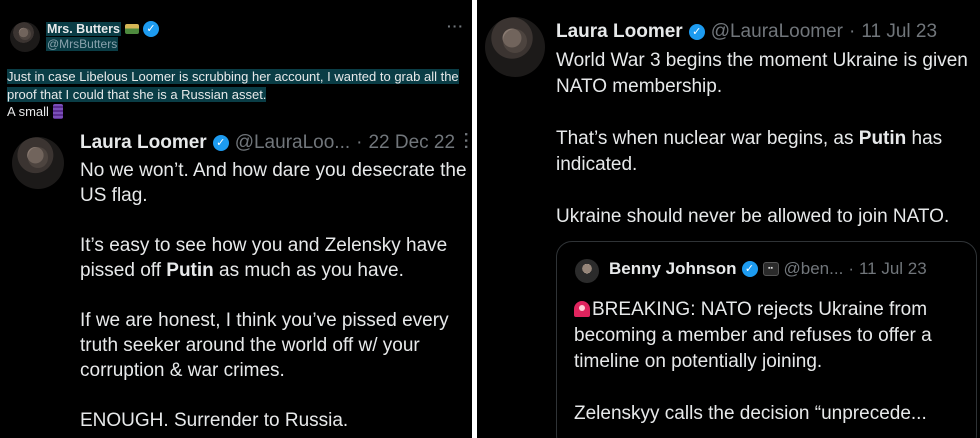 The image size is (980, 438). What do you see at coordinates (28, 111) in the screenshot?
I see `tweet-text-small: A small` at bounding box center [28, 111].